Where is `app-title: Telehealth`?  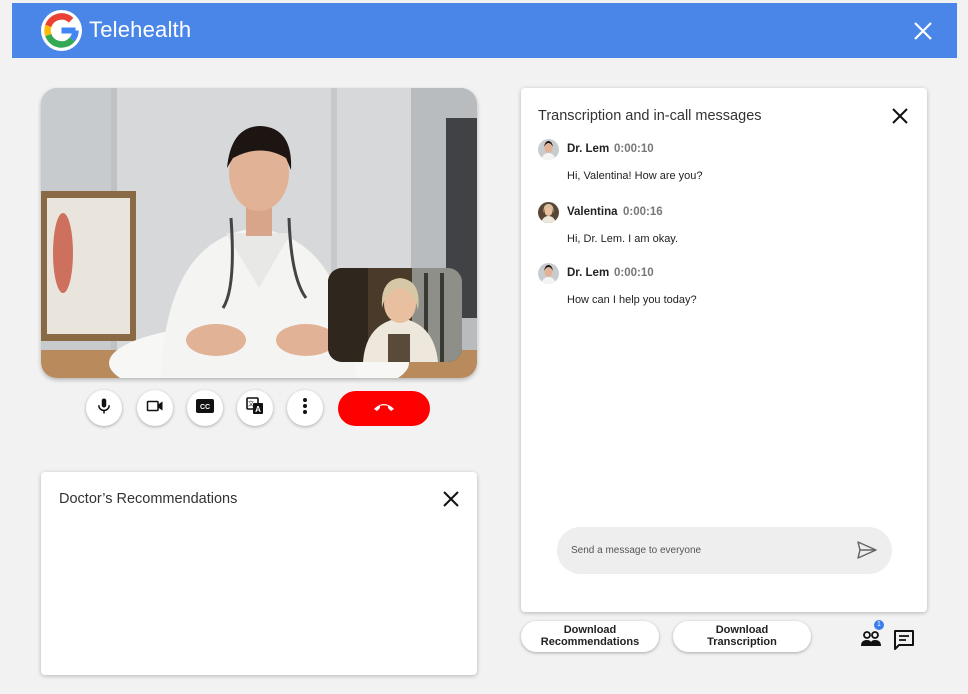
app-title: Telehealth is located at coordinates (140, 29).